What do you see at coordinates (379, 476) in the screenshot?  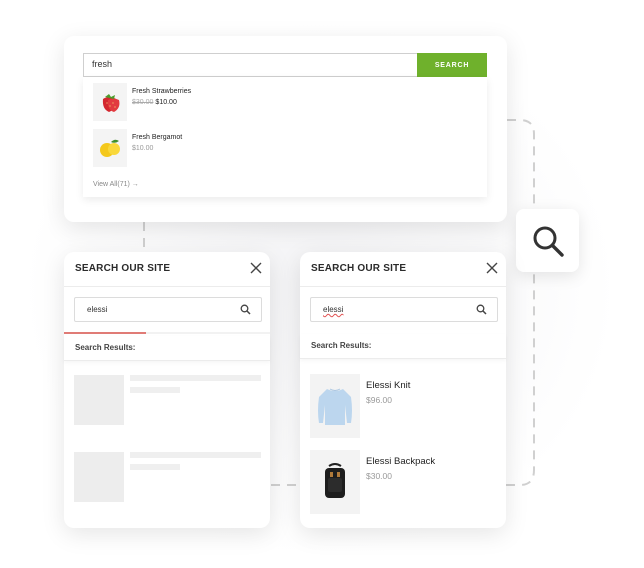 I see `result-price: $30.00` at bounding box center [379, 476].